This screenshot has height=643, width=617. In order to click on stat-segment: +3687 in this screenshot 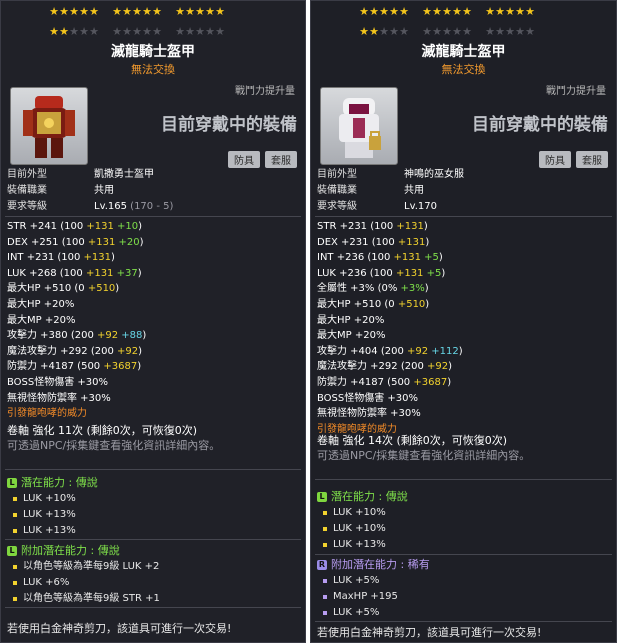, I will do `click(120, 367)`.